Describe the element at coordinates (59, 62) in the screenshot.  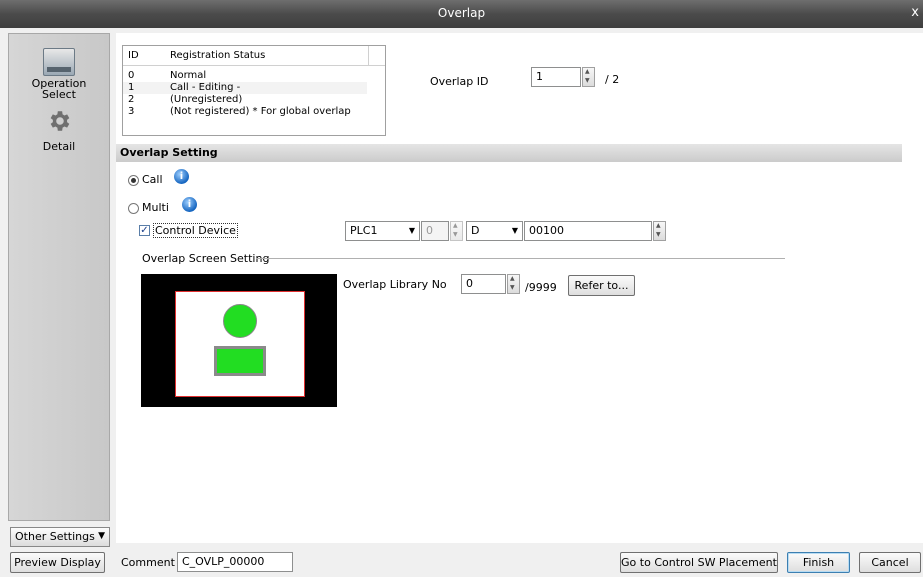
I see `drive-icon` at that location.